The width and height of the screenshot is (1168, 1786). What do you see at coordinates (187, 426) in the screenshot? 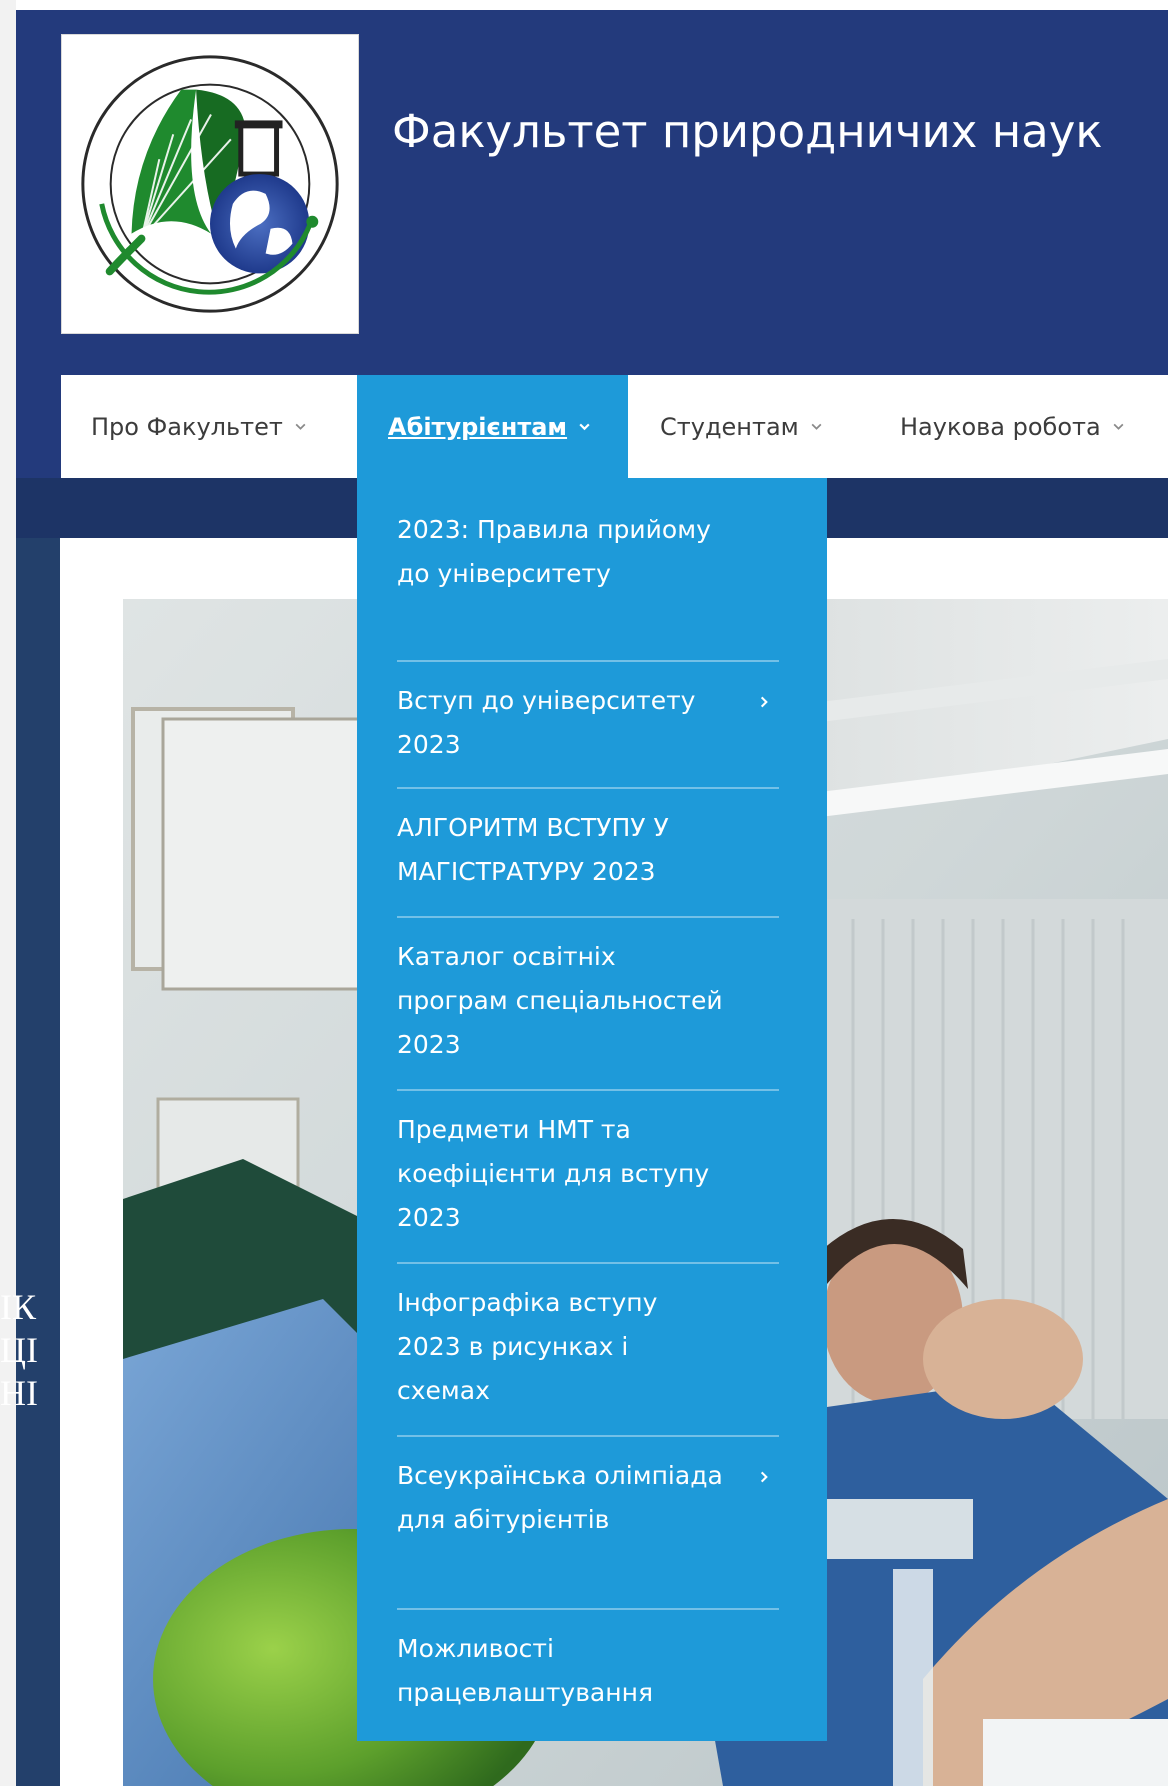
I see `nav-item-label: Про Факультет` at bounding box center [187, 426].